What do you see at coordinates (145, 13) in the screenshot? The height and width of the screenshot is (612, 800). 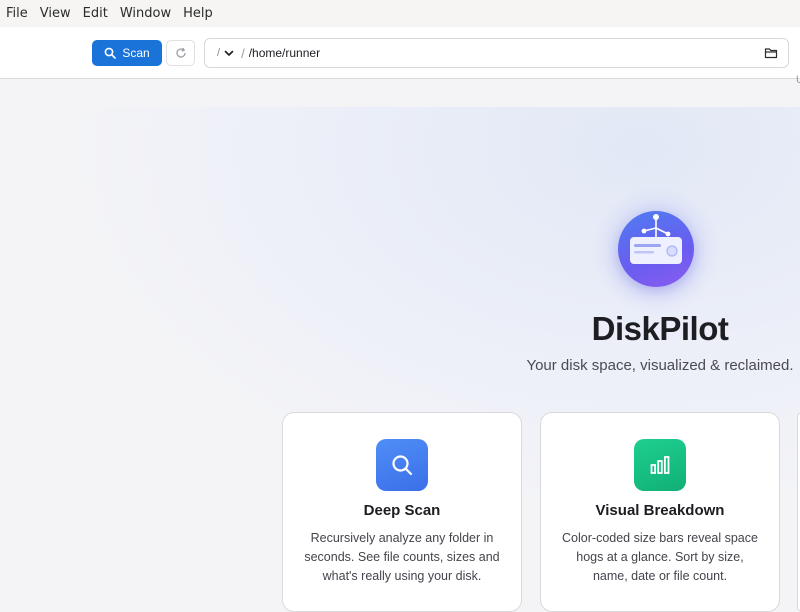 I see `menu-window: Window` at bounding box center [145, 13].